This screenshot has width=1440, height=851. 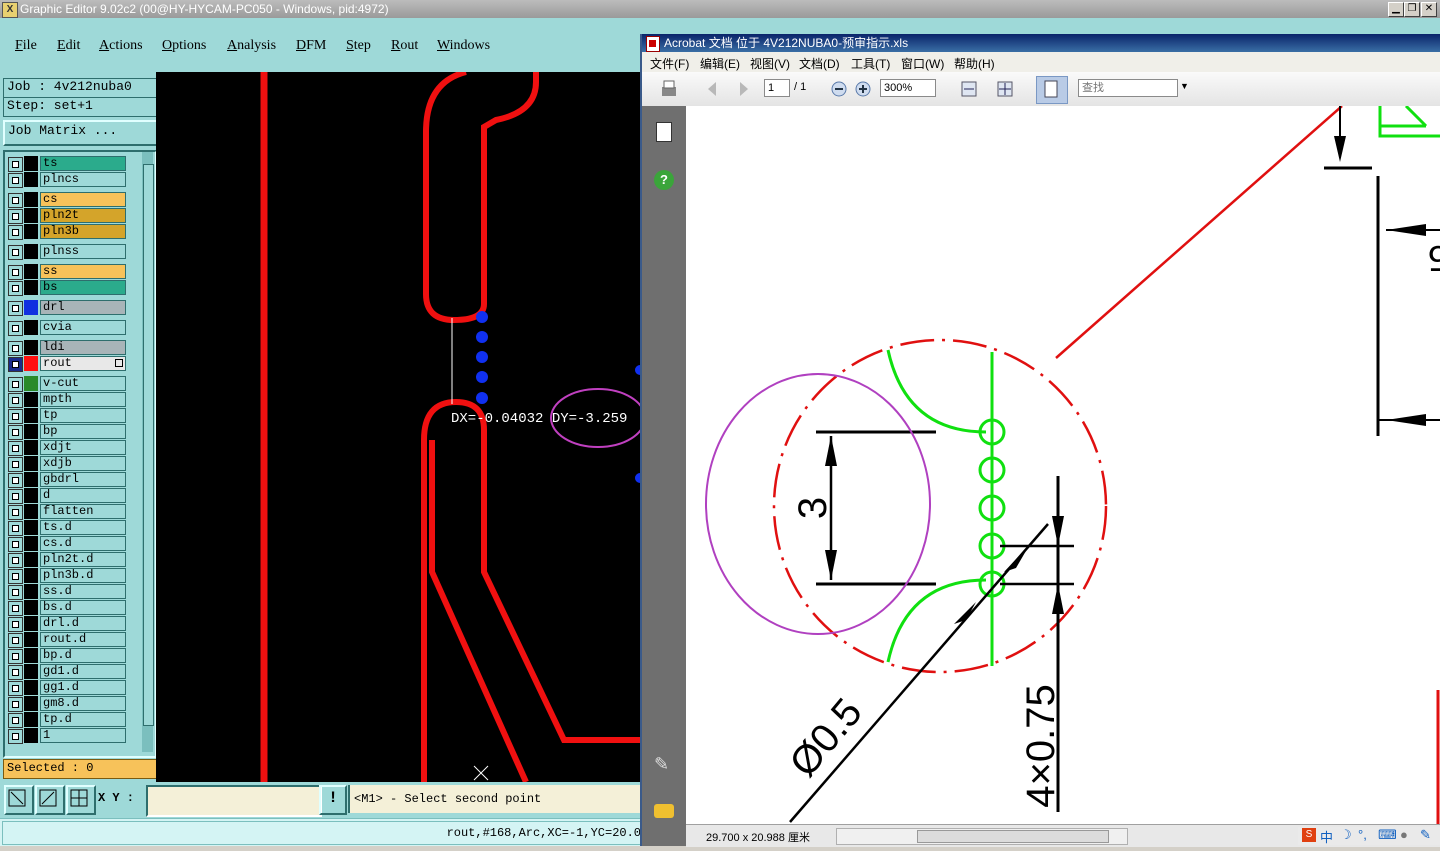 I want to click on layer-row-bp.d: bp.d, so click(x=67, y=656).